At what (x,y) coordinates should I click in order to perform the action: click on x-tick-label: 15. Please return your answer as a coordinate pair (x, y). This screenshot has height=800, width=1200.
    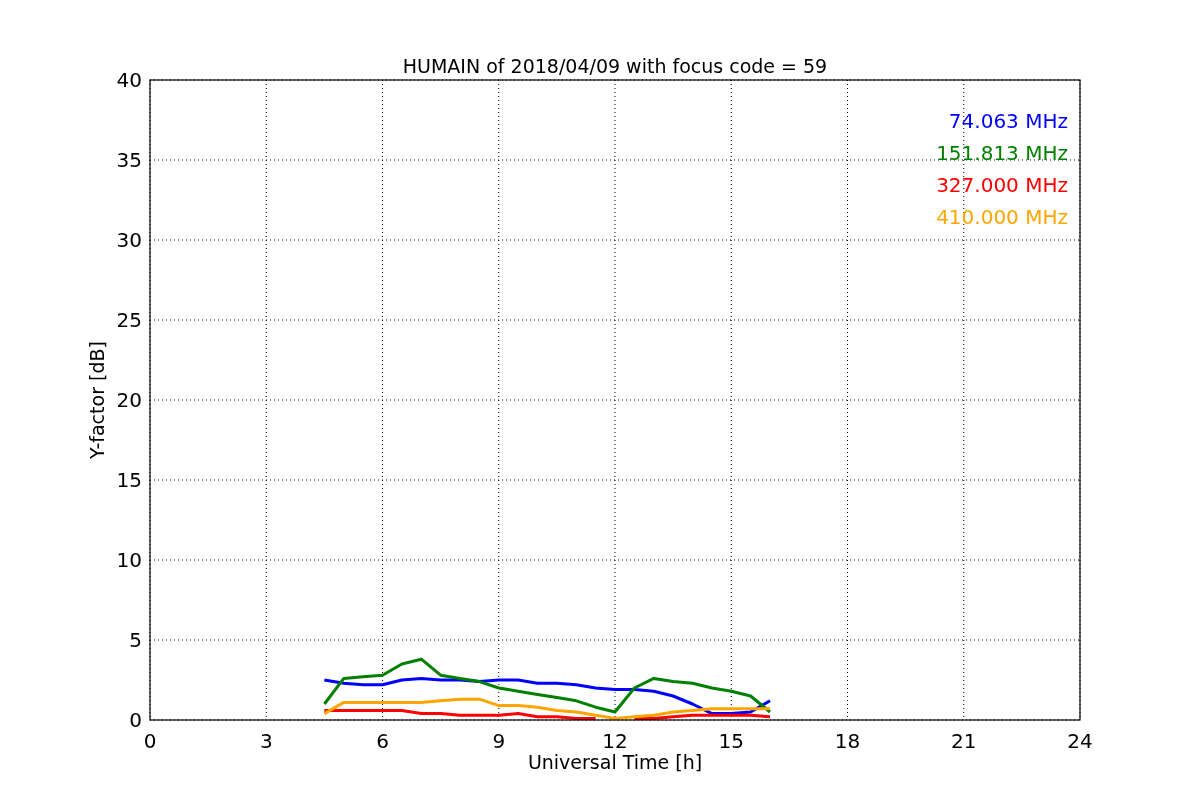
    Looking at the image, I should click on (731, 741).